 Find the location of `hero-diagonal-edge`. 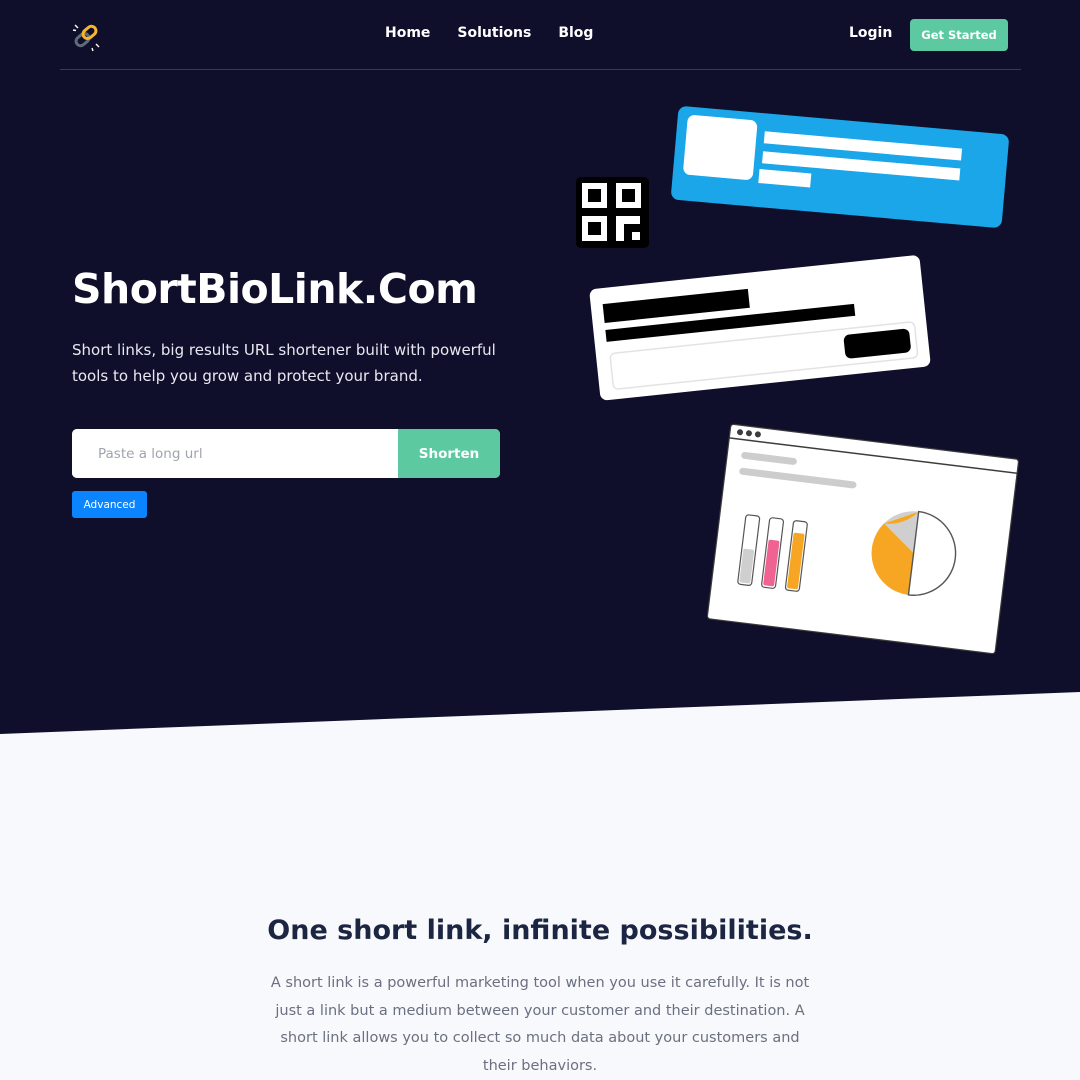

hero-diagonal-edge is located at coordinates (540, 720).